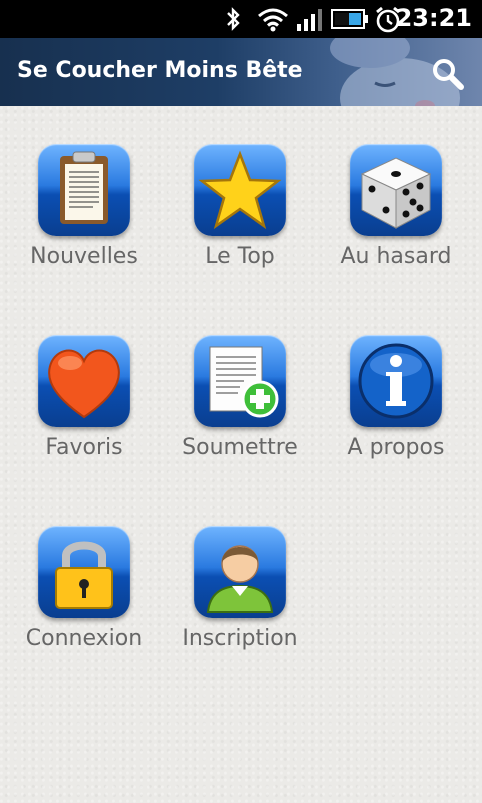 The width and height of the screenshot is (482, 803). What do you see at coordinates (240, 256) in the screenshot?
I see `menu-item-label: Le Top` at bounding box center [240, 256].